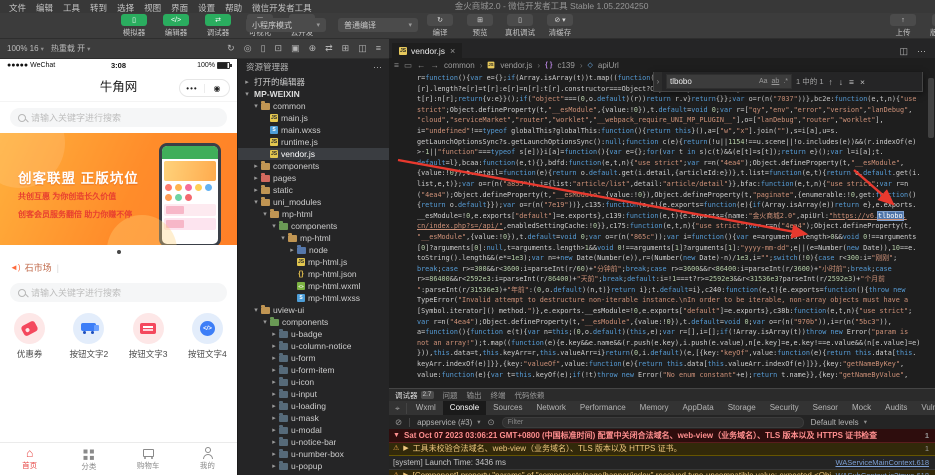 This screenshot has width=935, height=475. I want to click on tree-item-mp-html.wxss: Smp-html.wxss, so click(314, 298).